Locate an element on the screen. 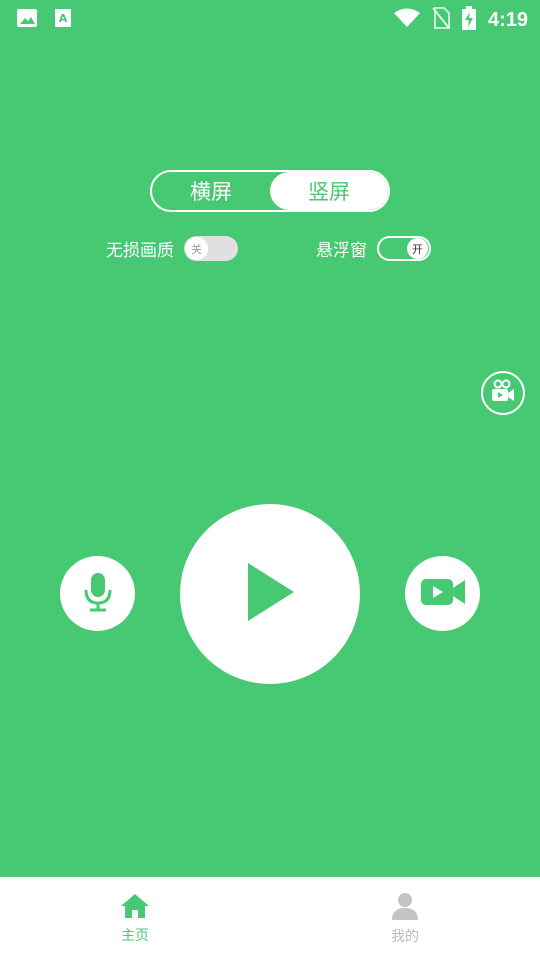  person-icon is located at coordinates (405, 908).